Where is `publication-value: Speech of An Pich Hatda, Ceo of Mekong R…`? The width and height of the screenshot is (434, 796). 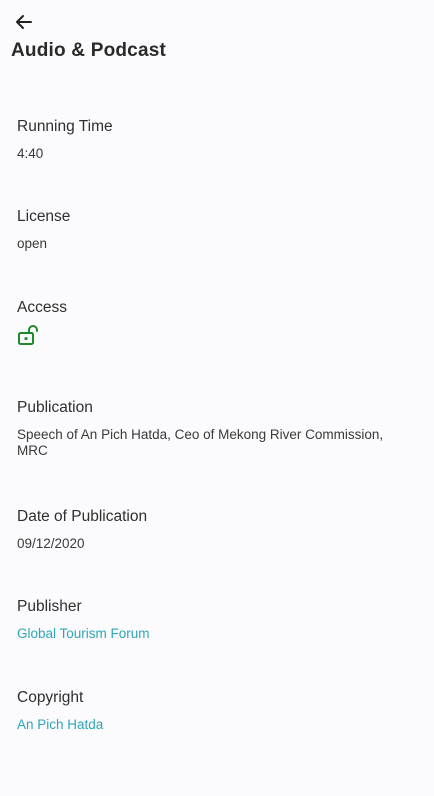 publication-value: Speech of An Pich Hatda, Ceo of Mekong R… is located at coordinates (200, 442).